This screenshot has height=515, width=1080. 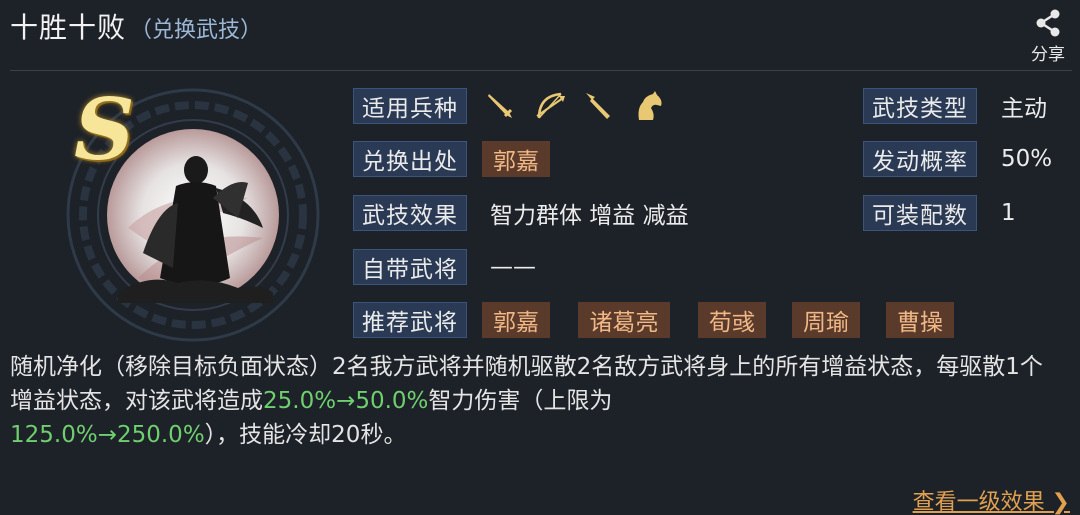 I want to click on view-level-one-effect-link: 查看一级效果 ❯, so click(x=991, y=499).